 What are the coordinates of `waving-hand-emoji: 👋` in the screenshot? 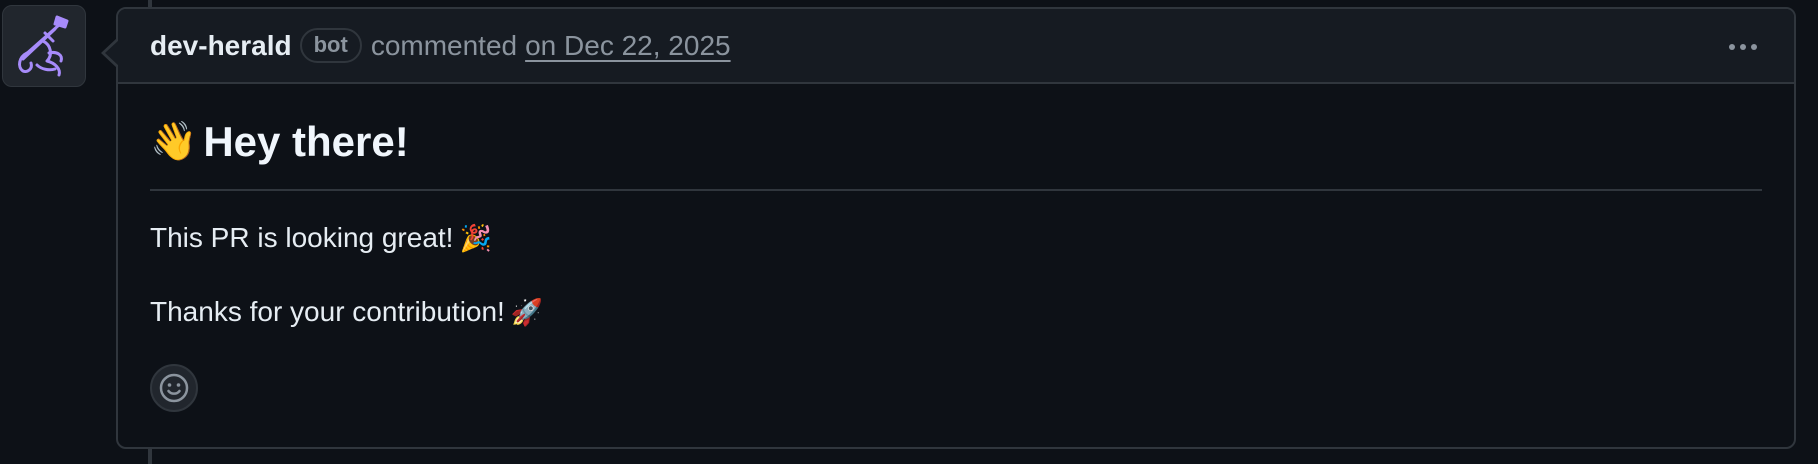 It's located at (174, 142).